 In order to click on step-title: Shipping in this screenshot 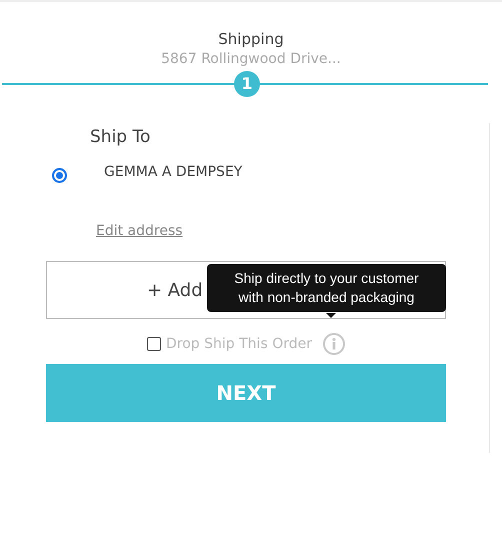, I will do `click(251, 39)`.